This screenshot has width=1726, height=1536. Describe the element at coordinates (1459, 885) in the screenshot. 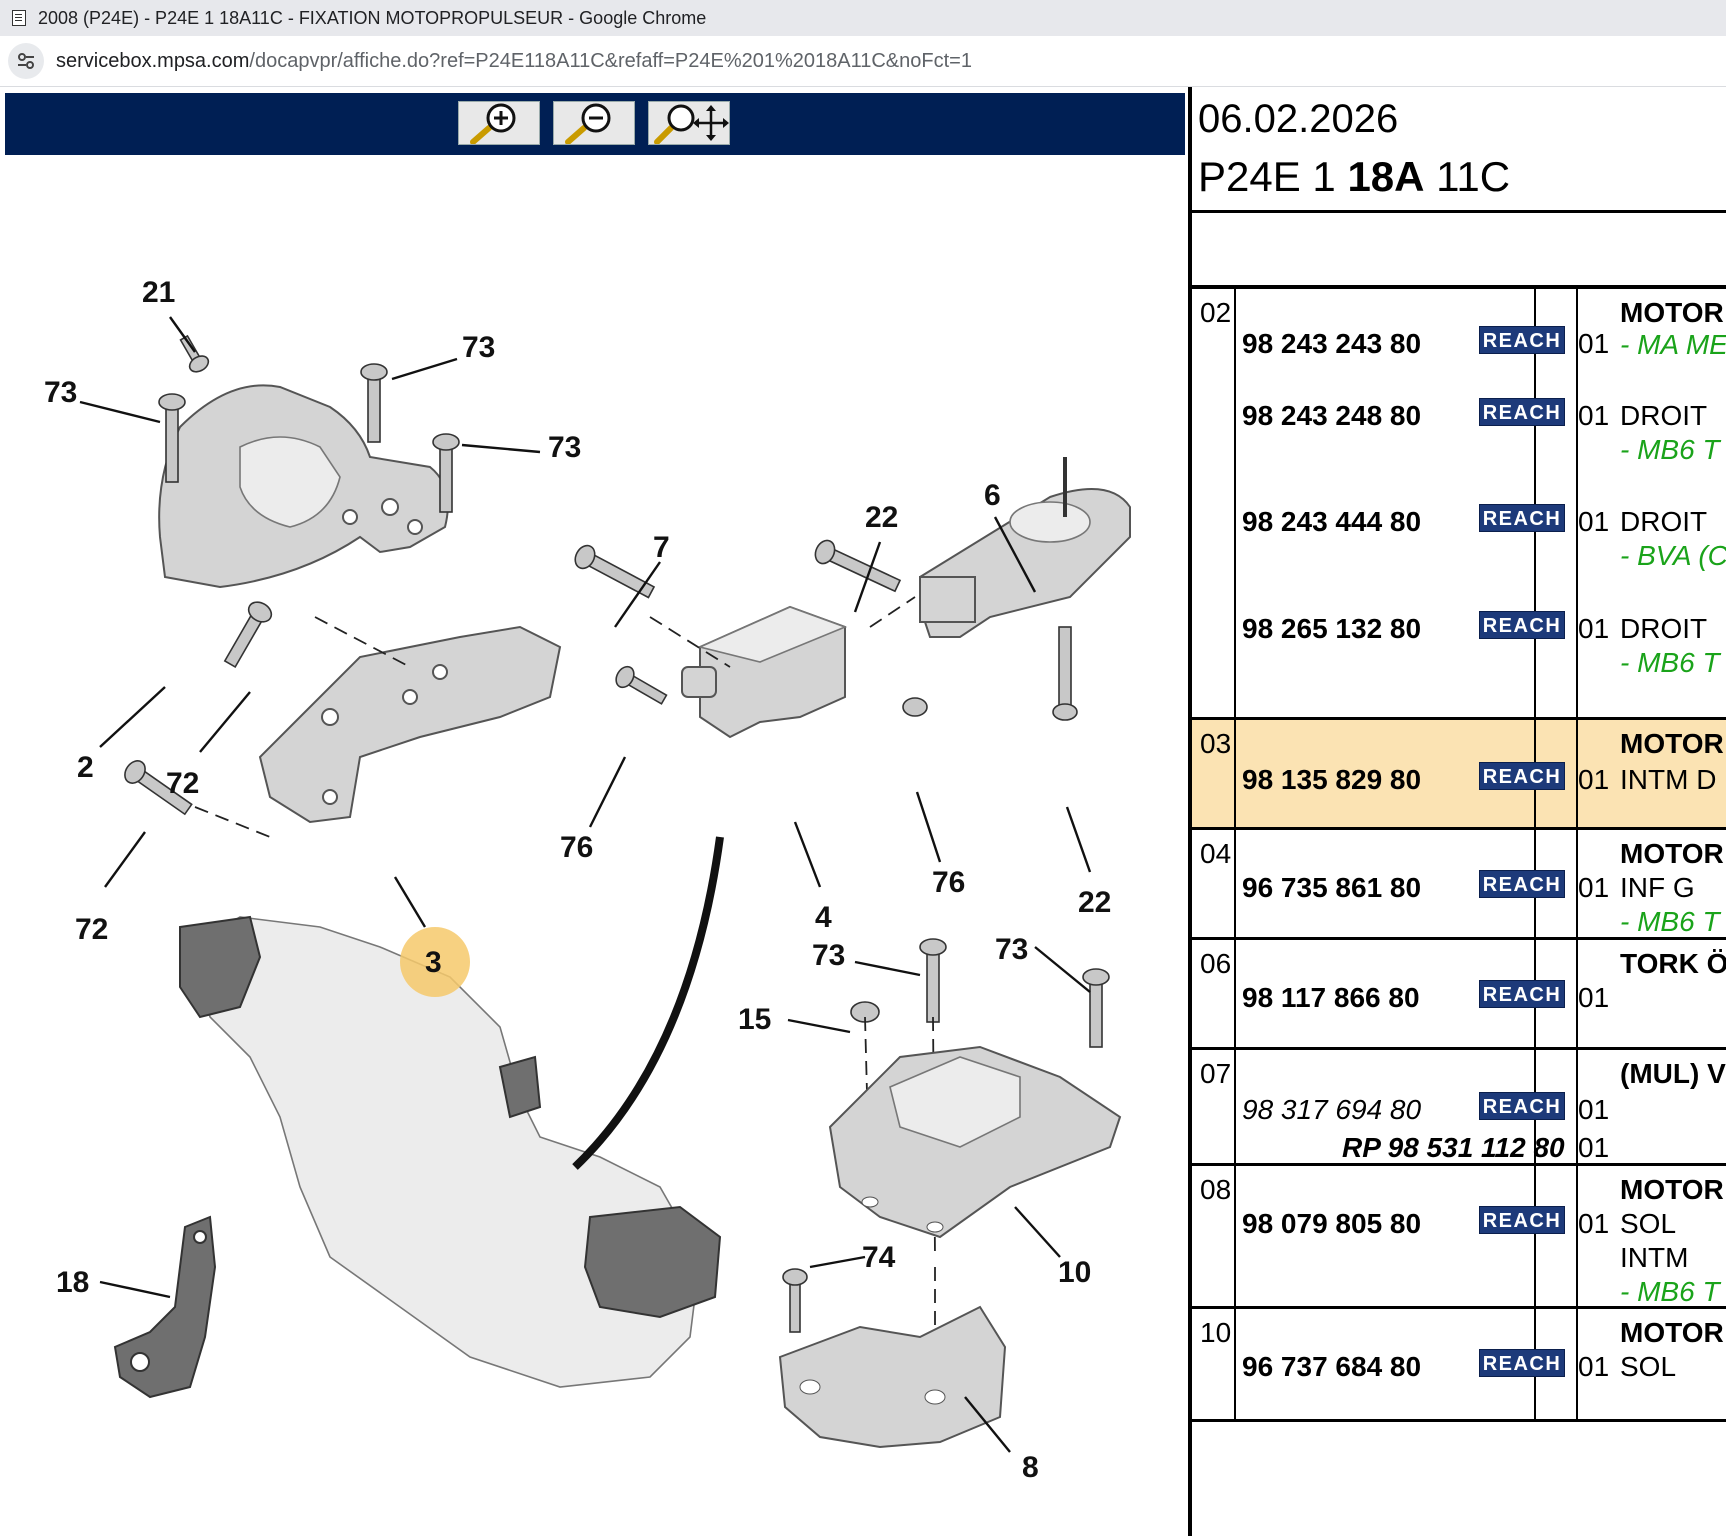

I see `parts-table-row: 04 MOTOR 96 735 861 80 REACH 01 INF G- MB6 T` at that location.